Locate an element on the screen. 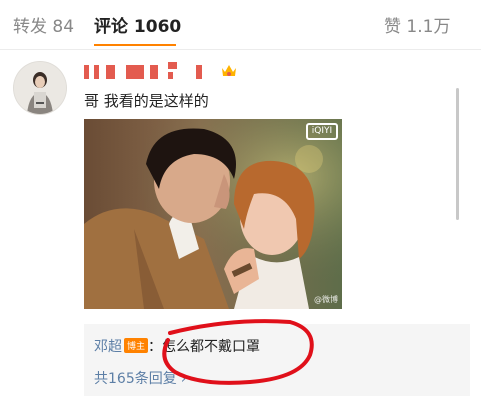 This screenshot has width=481, height=411. avatar is located at coordinates (40, 88).